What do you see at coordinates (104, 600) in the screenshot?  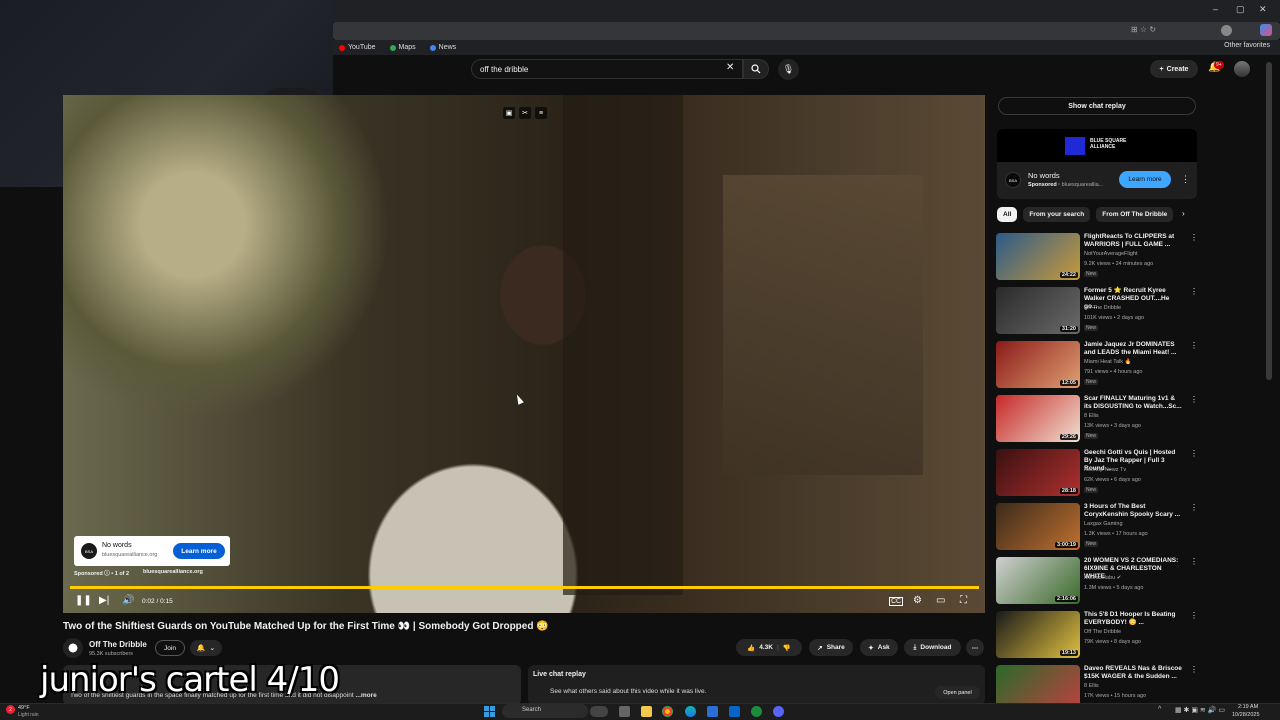 I see `next-icon: ▶|` at bounding box center [104, 600].